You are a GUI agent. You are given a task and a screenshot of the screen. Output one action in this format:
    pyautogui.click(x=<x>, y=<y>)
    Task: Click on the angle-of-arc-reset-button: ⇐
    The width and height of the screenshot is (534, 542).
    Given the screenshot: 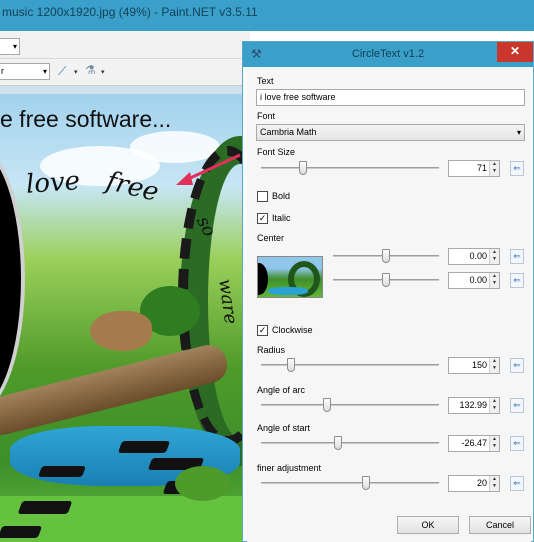 What is the action you would take?
    pyautogui.click(x=517, y=405)
    